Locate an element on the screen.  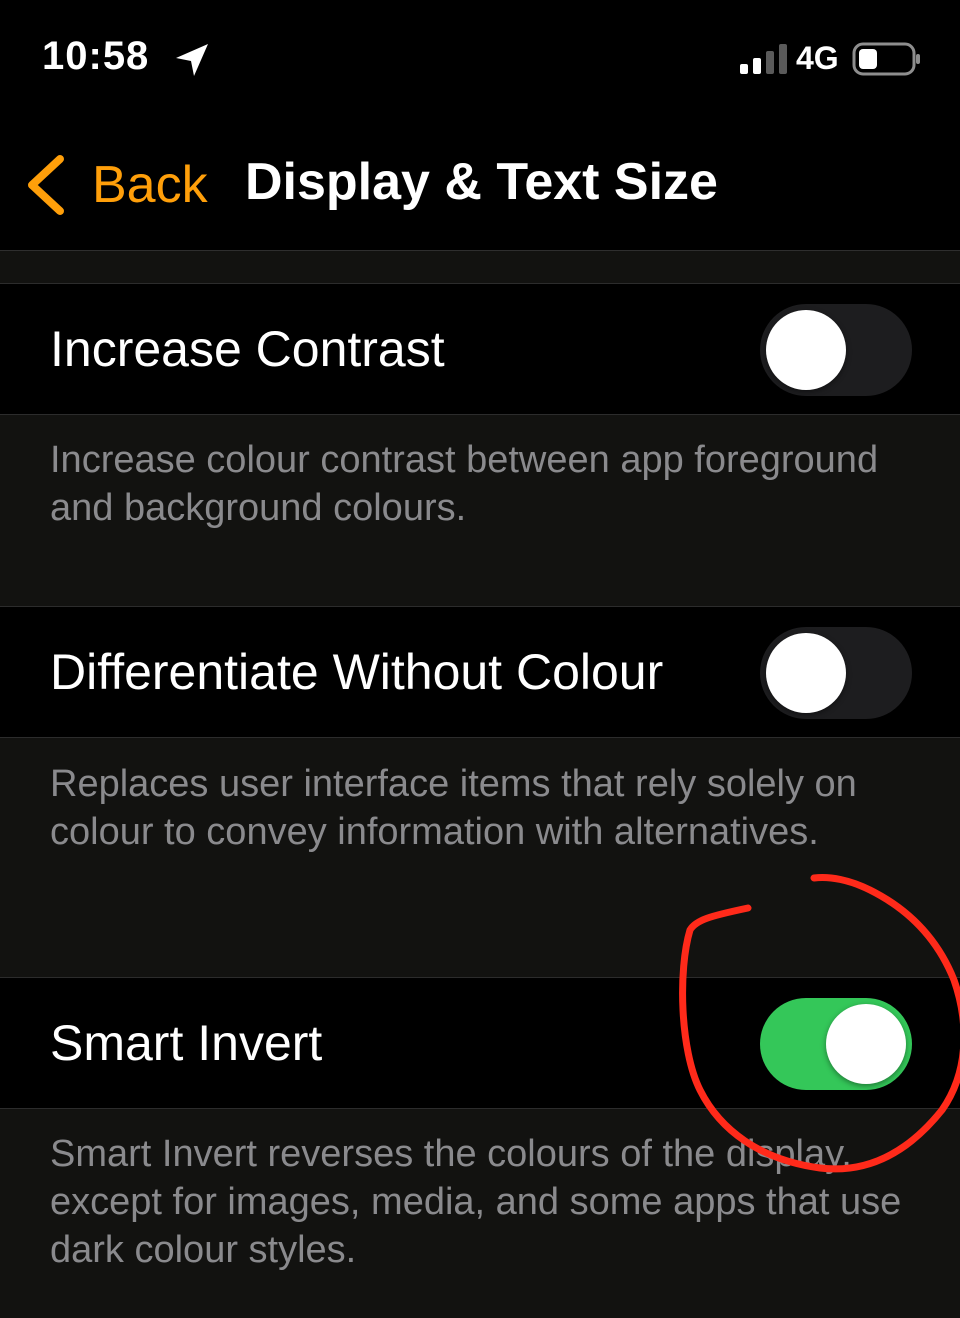
increase-contrast-toggle is located at coordinates (836, 350).